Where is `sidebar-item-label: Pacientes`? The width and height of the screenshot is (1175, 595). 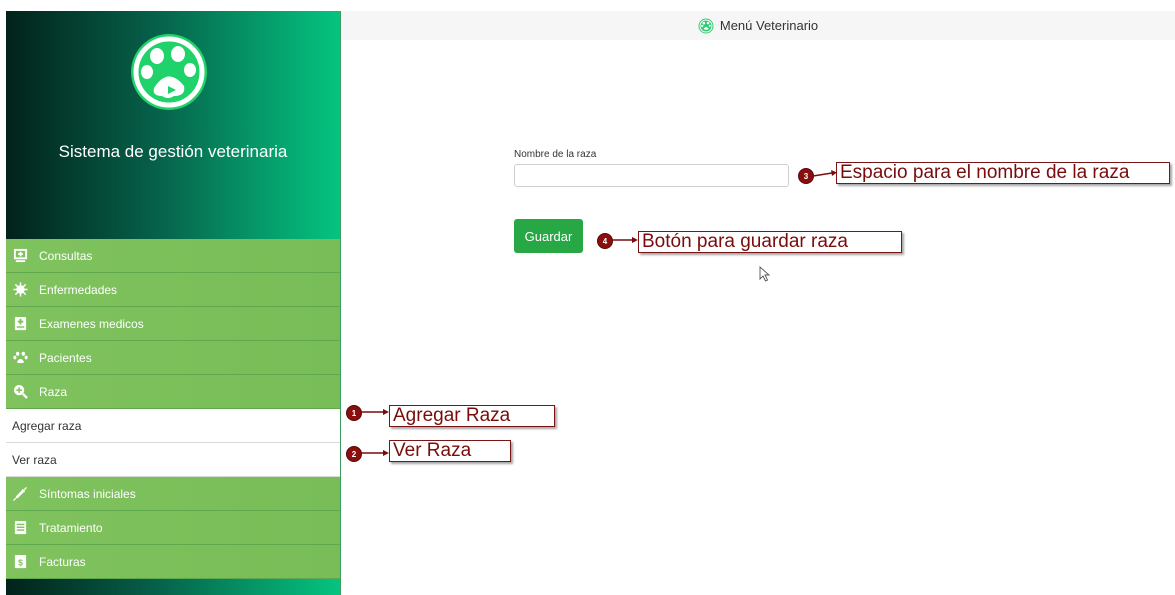
sidebar-item-label: Pacientes is located at coordinates (65, 357).